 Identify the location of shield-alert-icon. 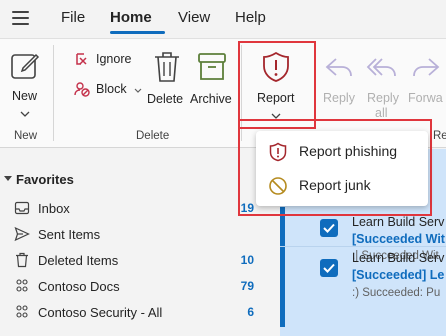
(278, 152).